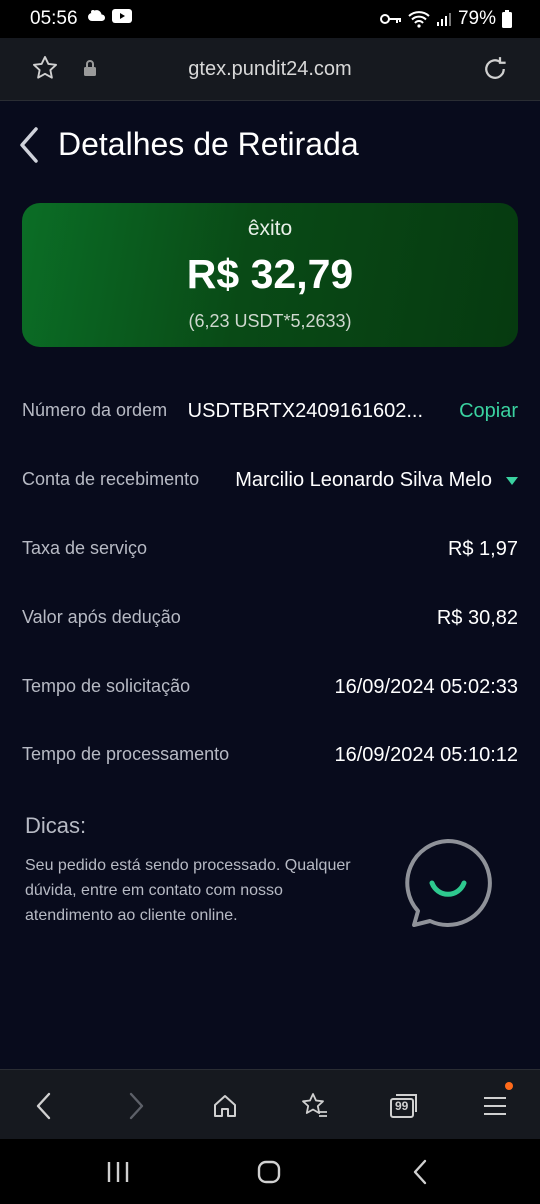 This screenshot has height=1204, width=540. I want to click on detail-row-service-fee: Taxa de serviço R$ 1,97, so click(270, 553).